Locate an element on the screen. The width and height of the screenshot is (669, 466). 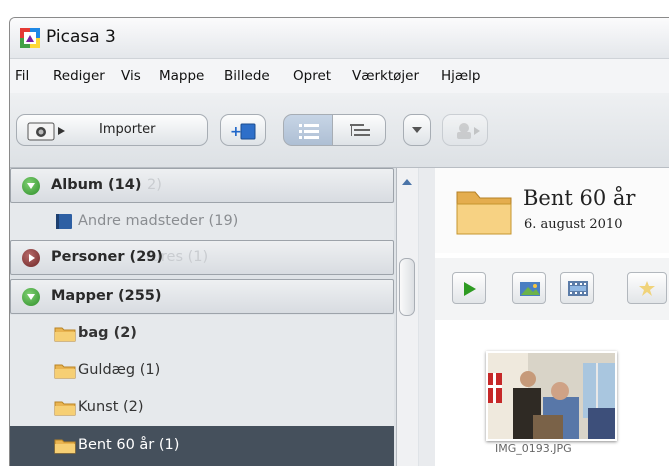
menu-rediger: Rediger is located at coordinates (79, 76).